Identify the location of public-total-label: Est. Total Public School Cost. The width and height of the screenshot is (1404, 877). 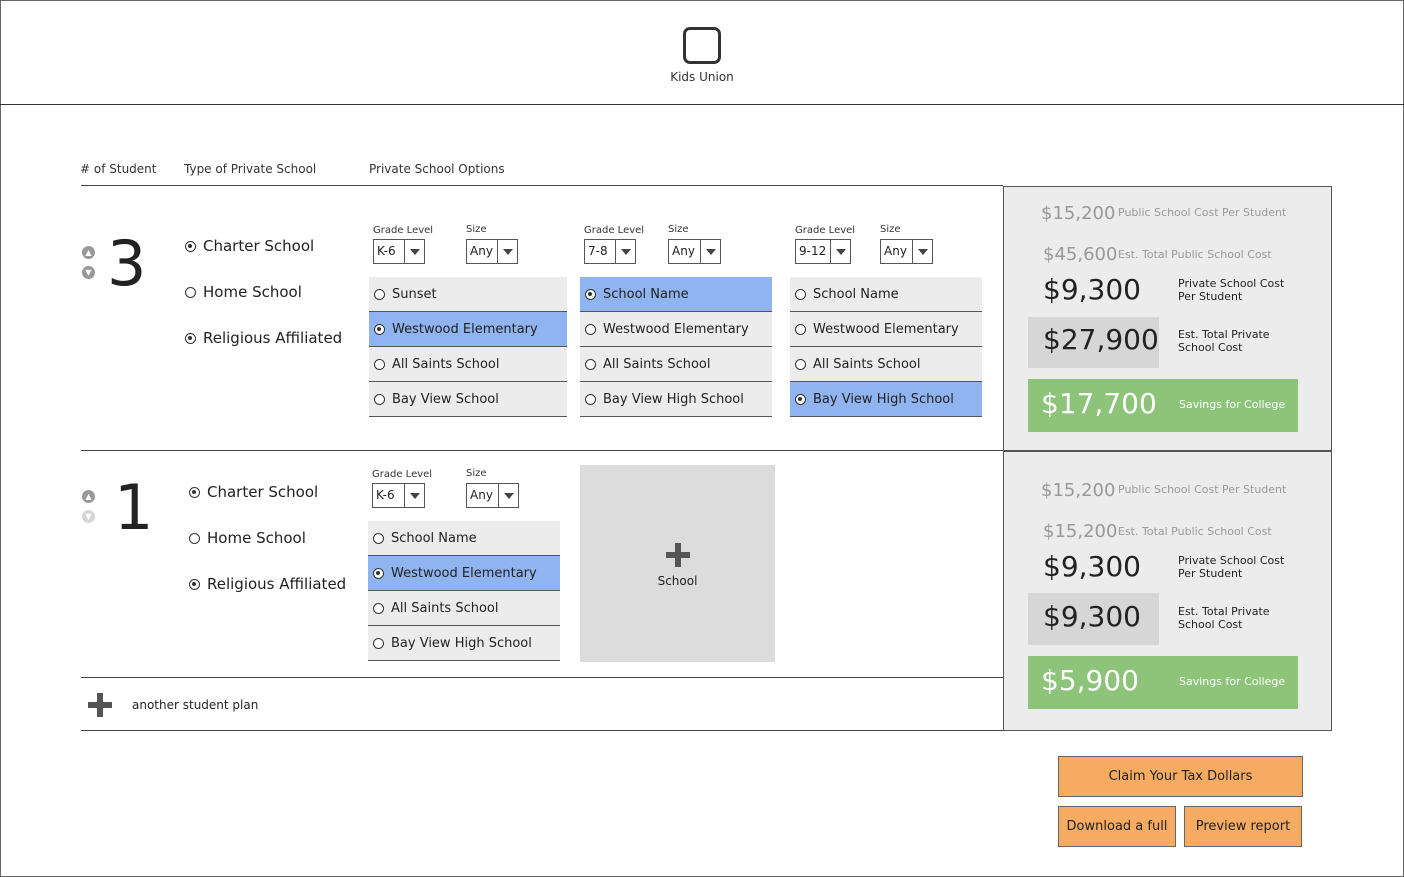
(1195, 531).